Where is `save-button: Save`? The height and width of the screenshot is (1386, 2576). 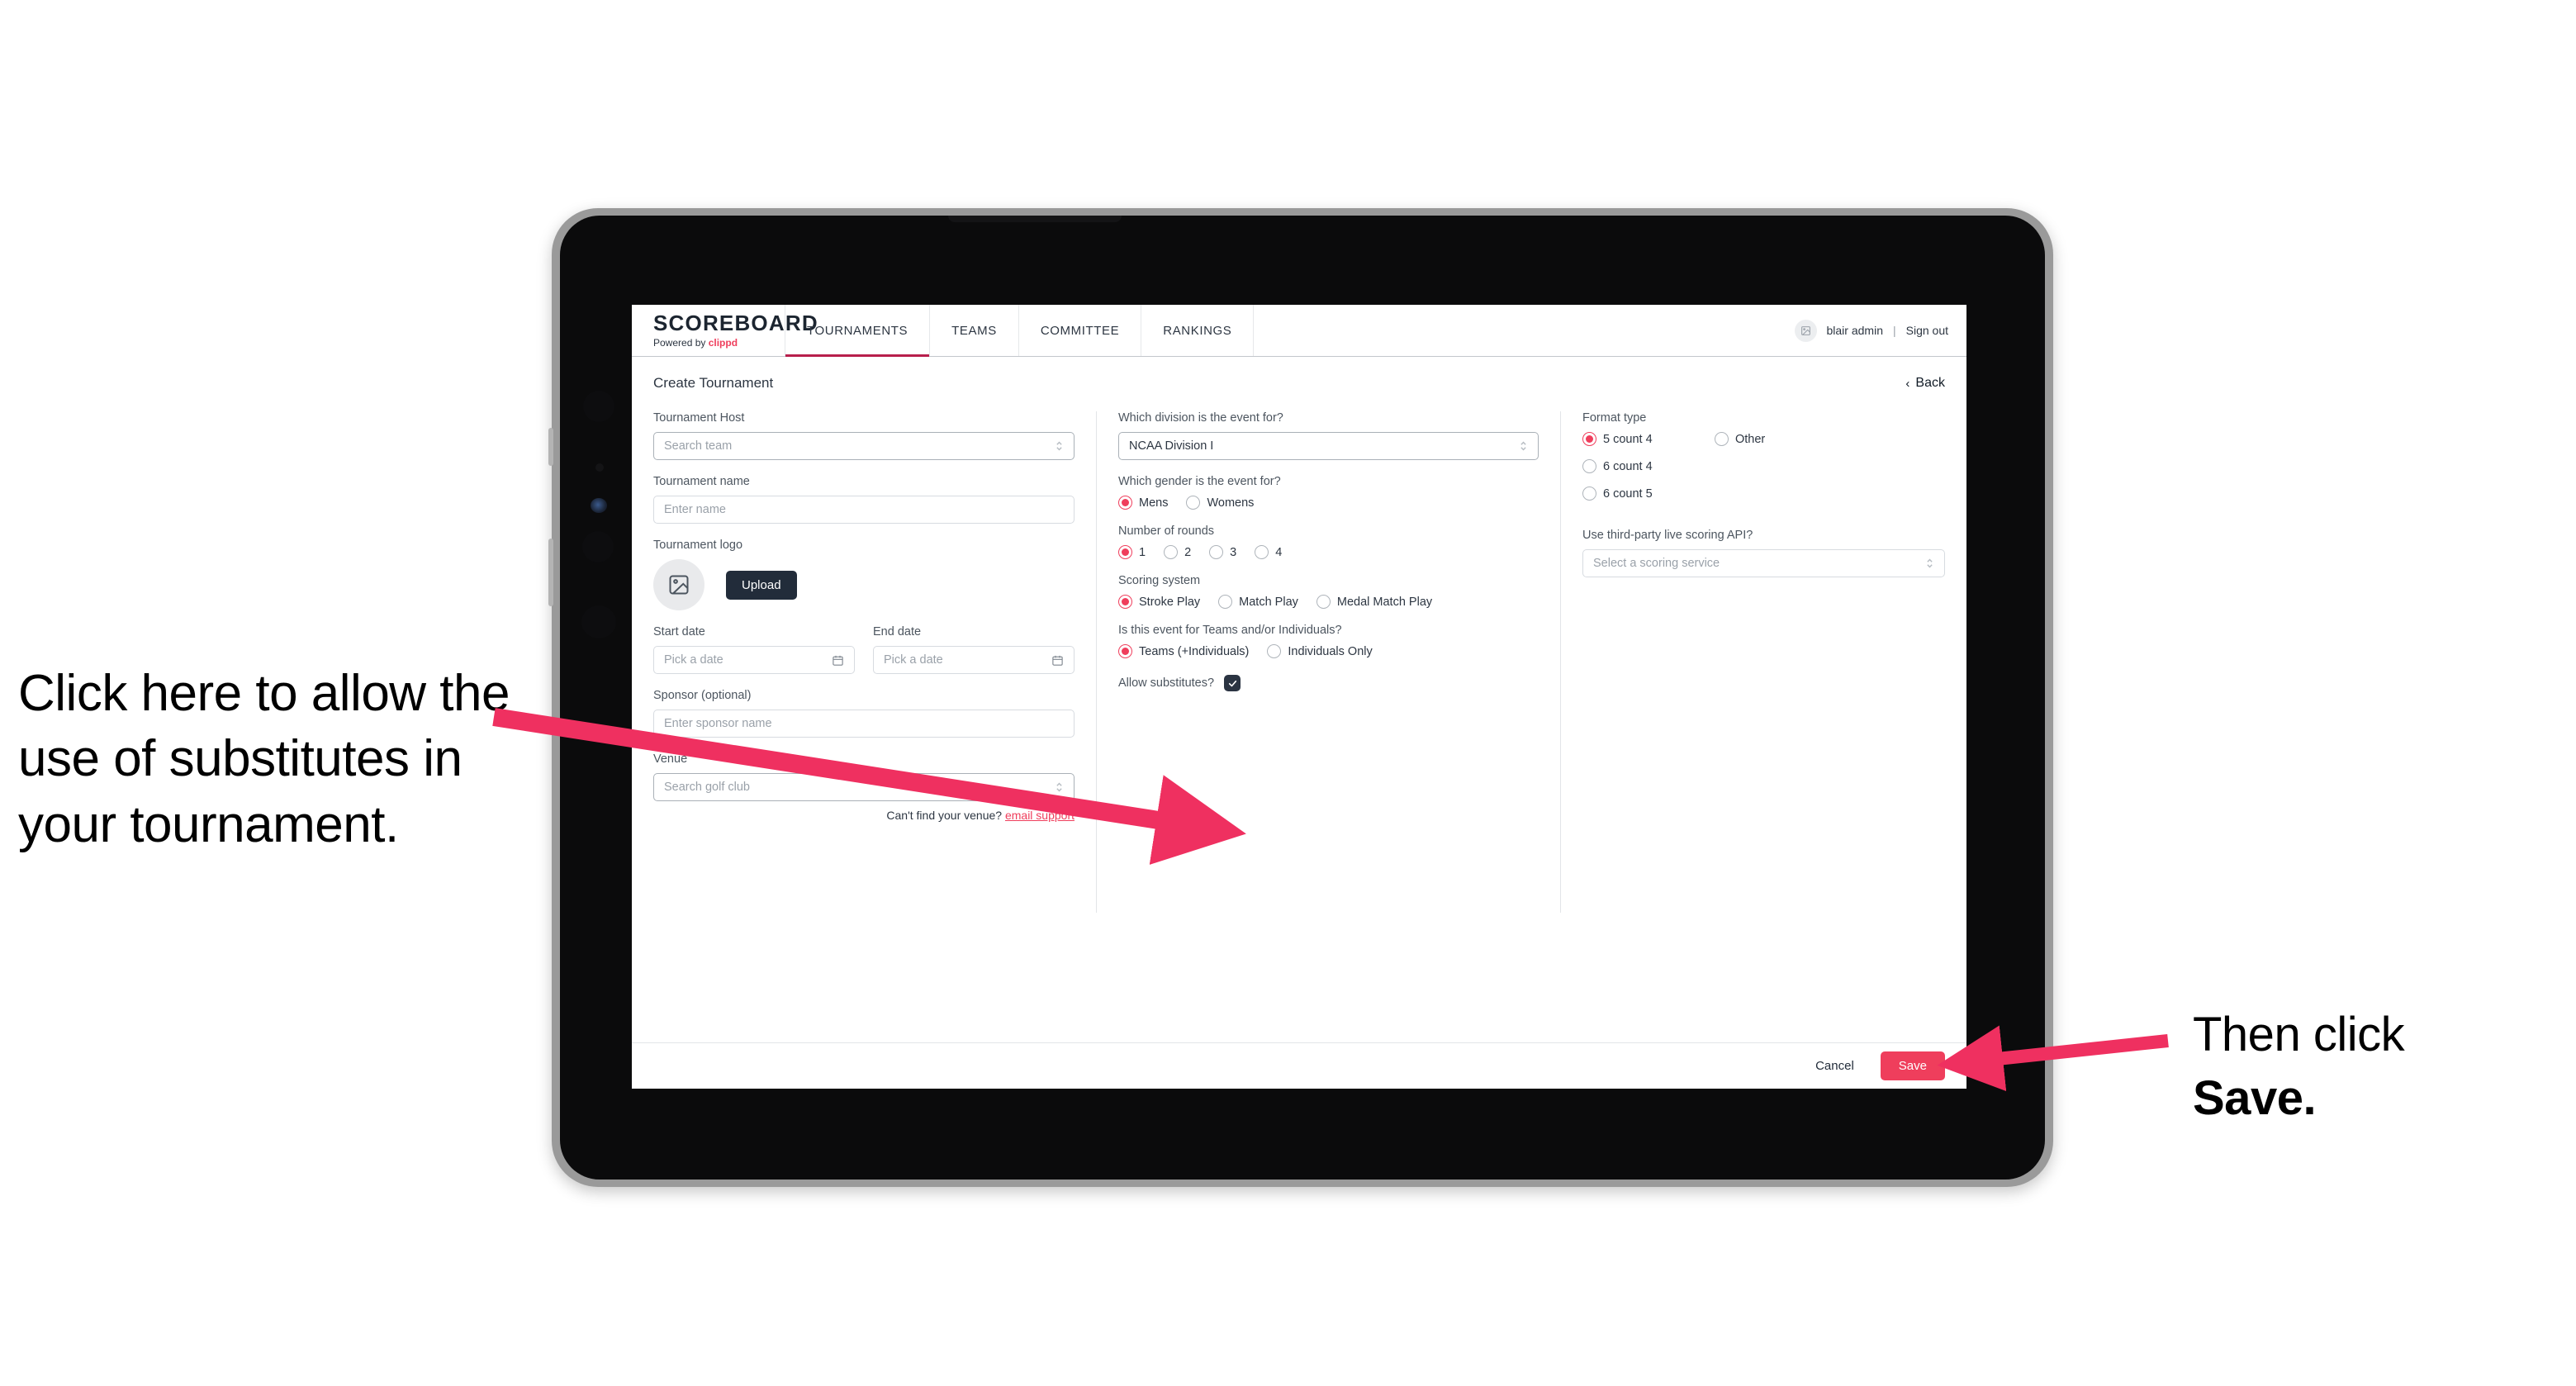 save-button: Save is located at coordinates (1912, 1065).